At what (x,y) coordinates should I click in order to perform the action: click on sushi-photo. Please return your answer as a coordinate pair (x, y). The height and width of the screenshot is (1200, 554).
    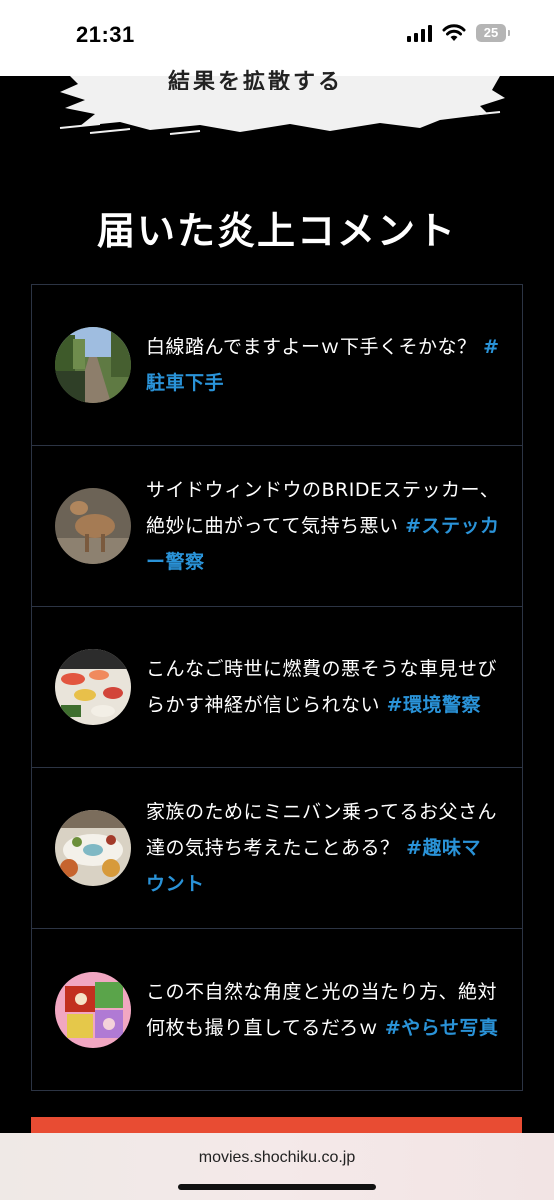
    Looking at the image, I should click on (93, 687).